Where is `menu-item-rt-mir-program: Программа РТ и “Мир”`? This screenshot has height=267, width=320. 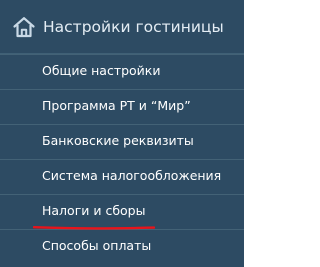 menu-item-rt-mir-program: Программа РТ и “Мир” is located at coordinates (122, 106).